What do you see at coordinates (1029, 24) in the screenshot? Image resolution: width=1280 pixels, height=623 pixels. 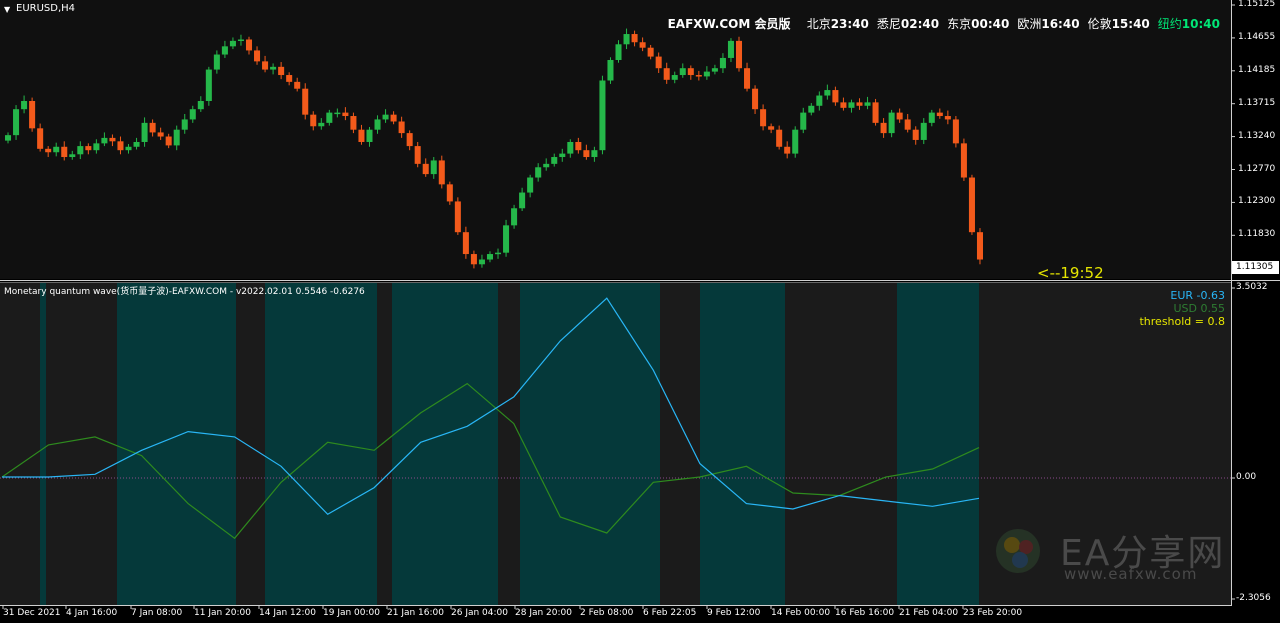 I see `session-city: 欧洲` at bounding box center [1029, 24].